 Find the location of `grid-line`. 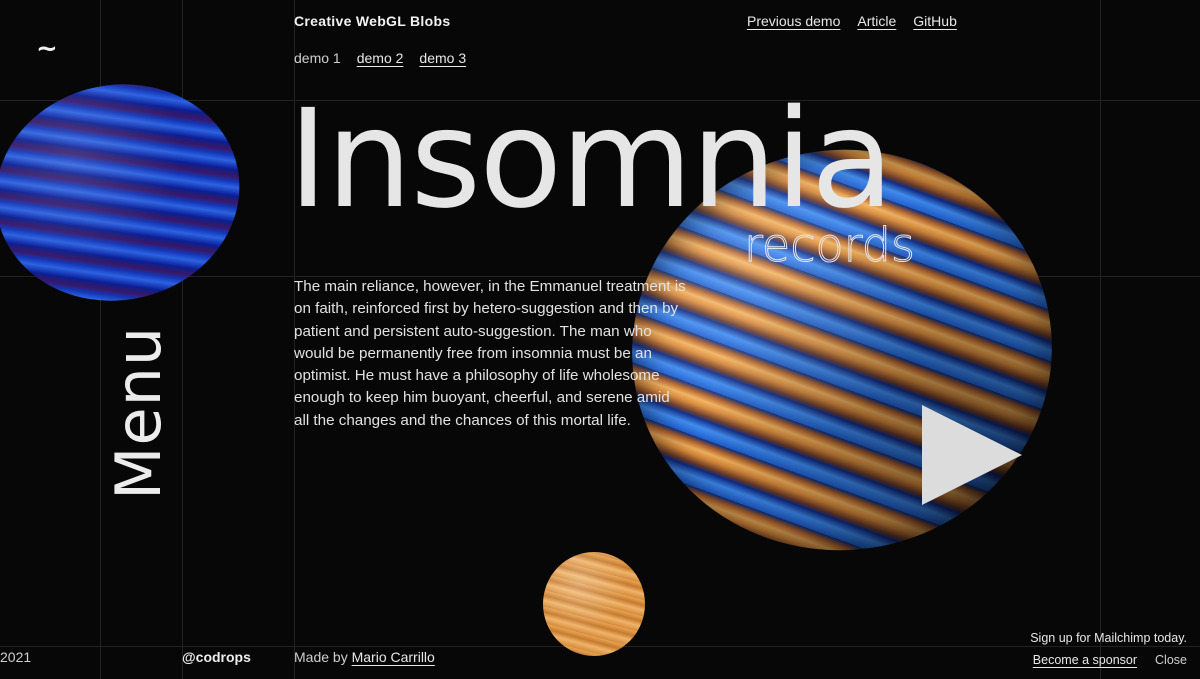

grid-line is located at coordinates (1100, 339).